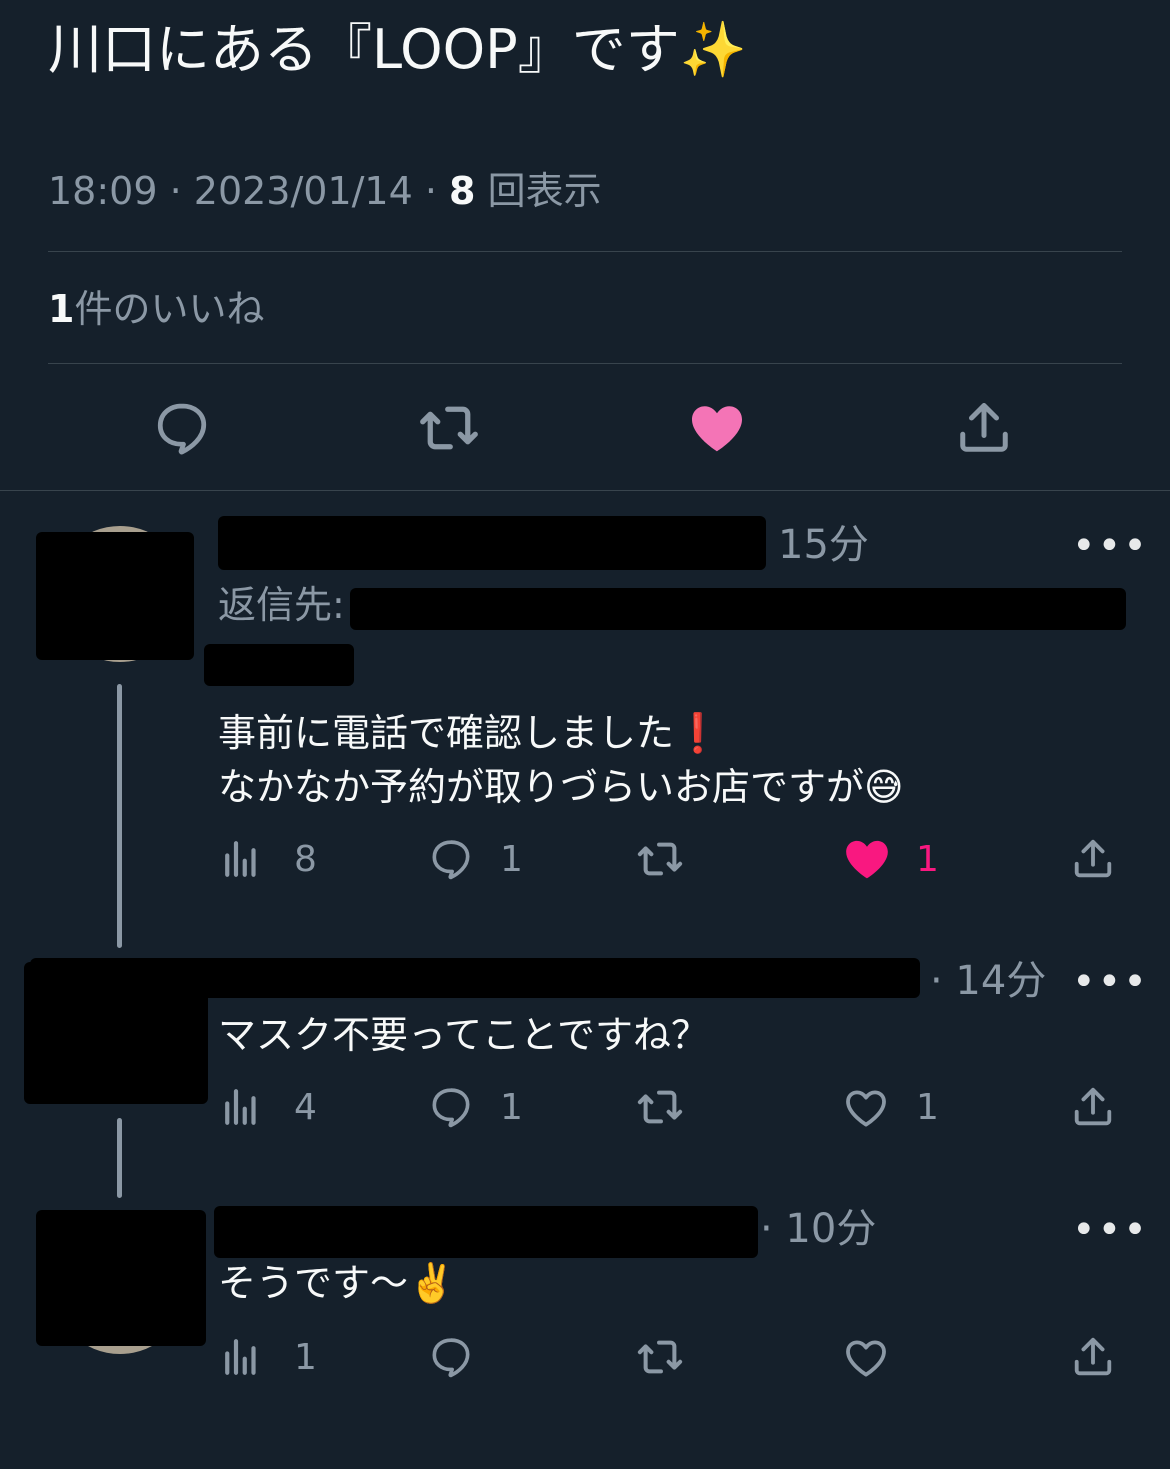  What do you see at coordinates (698, 733) in the screenshot?
I see `exclamation-emoji: ❗` at bounding box center [698, 733].